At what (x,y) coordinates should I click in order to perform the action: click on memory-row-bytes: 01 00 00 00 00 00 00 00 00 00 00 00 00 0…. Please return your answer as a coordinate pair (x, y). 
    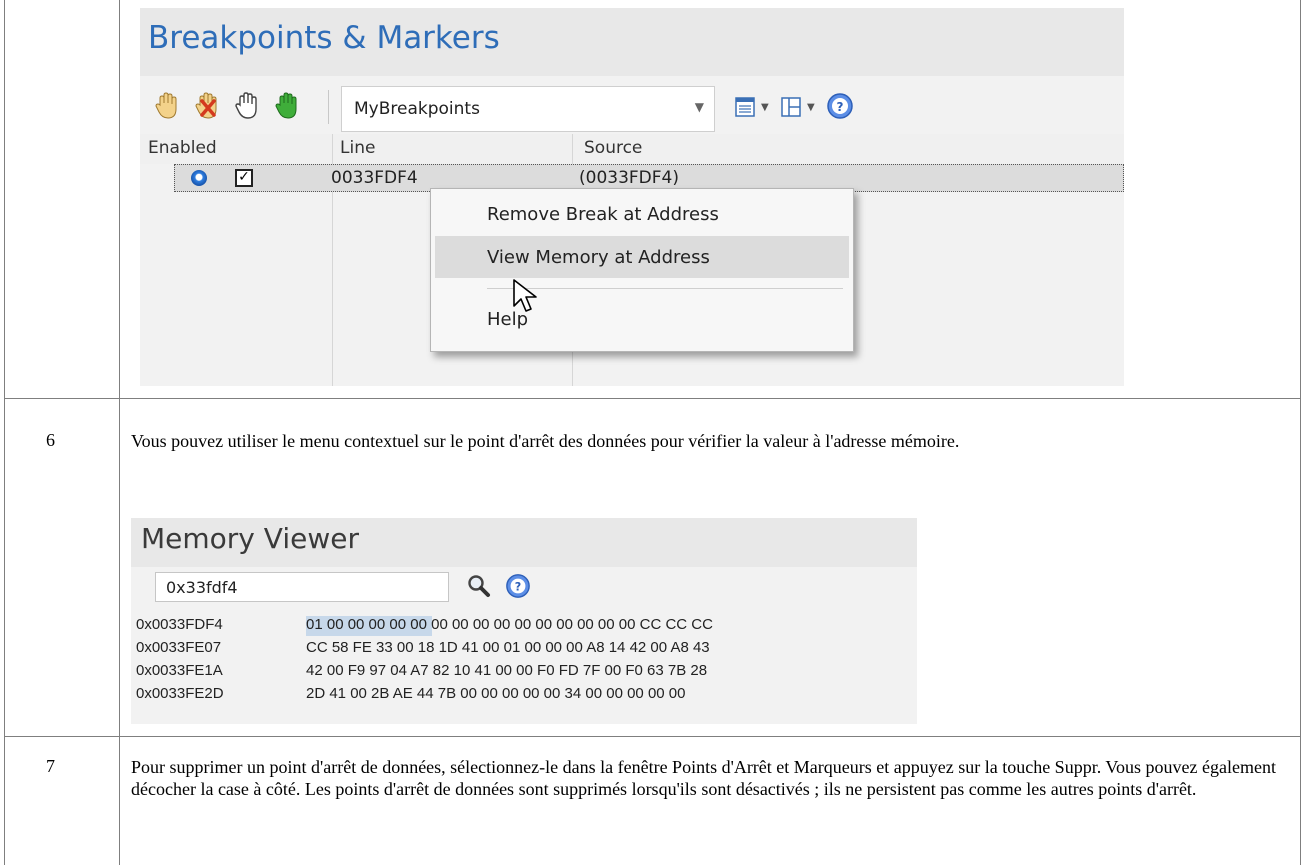
    Looking at the image, I should click on (509, 624).